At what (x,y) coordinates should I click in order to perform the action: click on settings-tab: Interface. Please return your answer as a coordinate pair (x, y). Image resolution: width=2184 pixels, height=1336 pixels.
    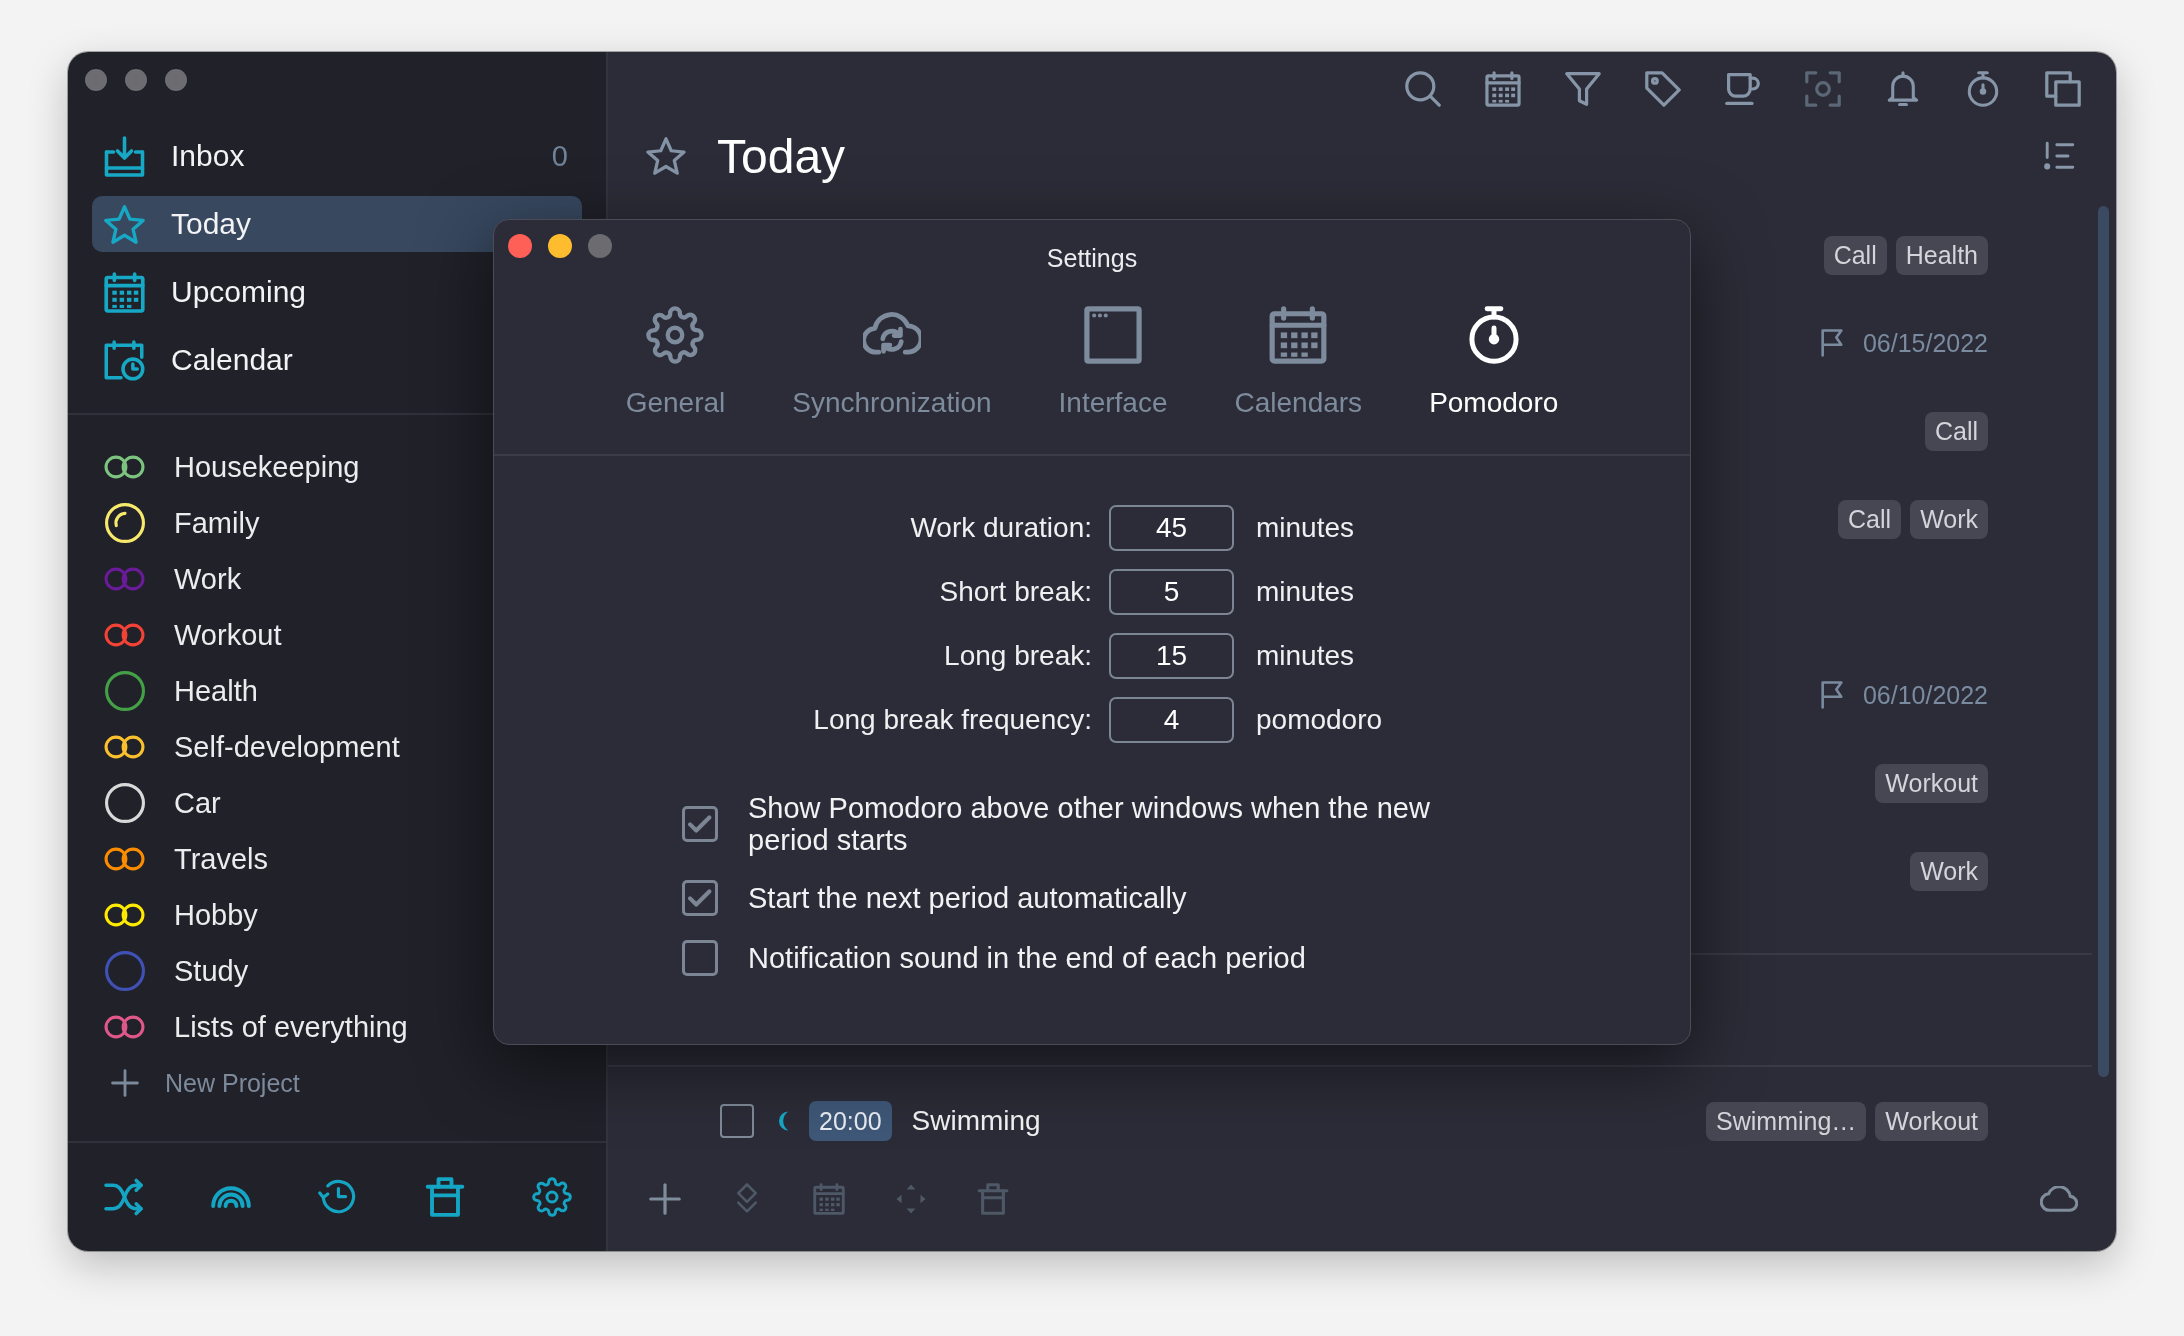
    Looking at the image, I should click on (1113, 363).